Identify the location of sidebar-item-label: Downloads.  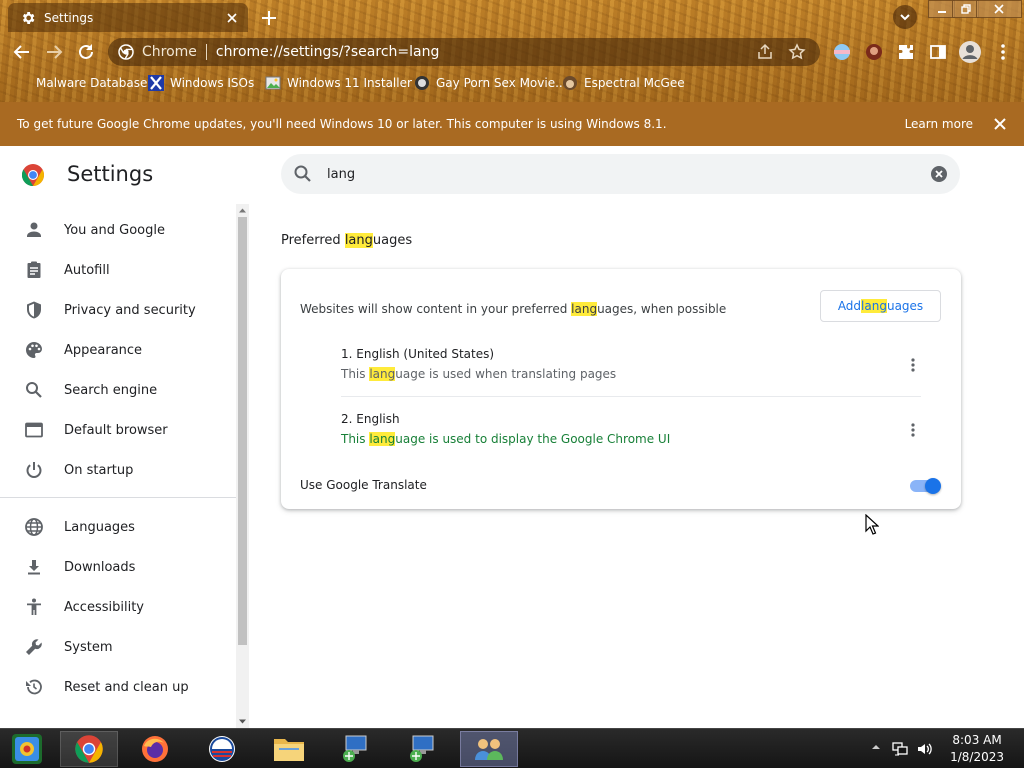
(100, 567).